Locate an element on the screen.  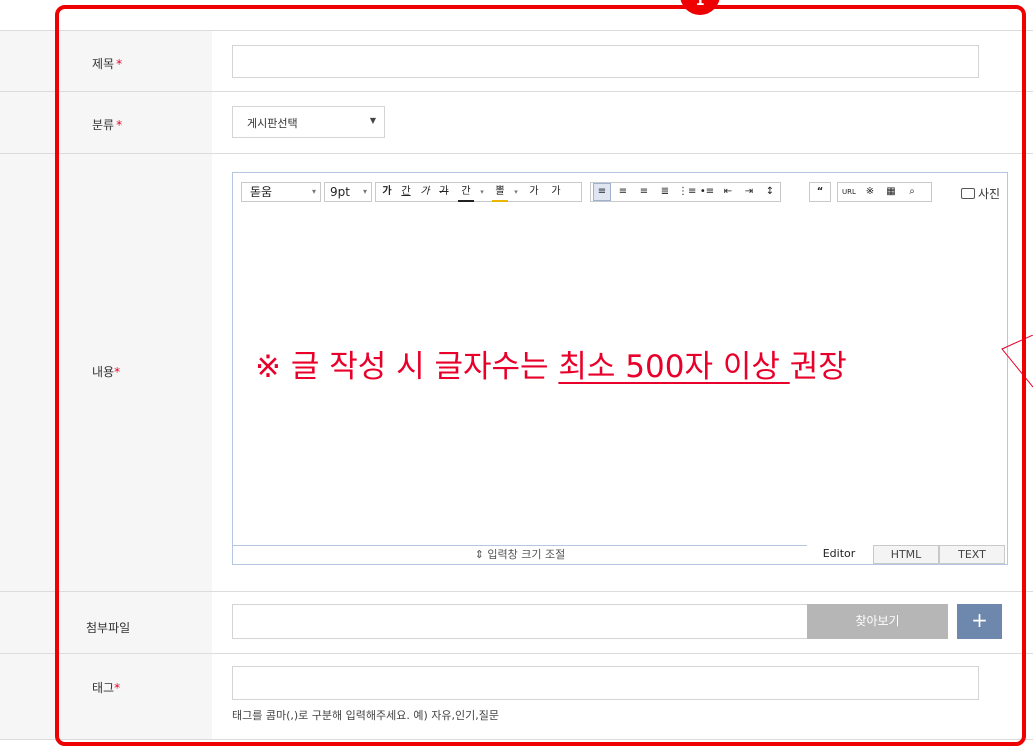
resize-handle: ⇕ 입력창 크기 조절 is located at coordinates (520, 554).